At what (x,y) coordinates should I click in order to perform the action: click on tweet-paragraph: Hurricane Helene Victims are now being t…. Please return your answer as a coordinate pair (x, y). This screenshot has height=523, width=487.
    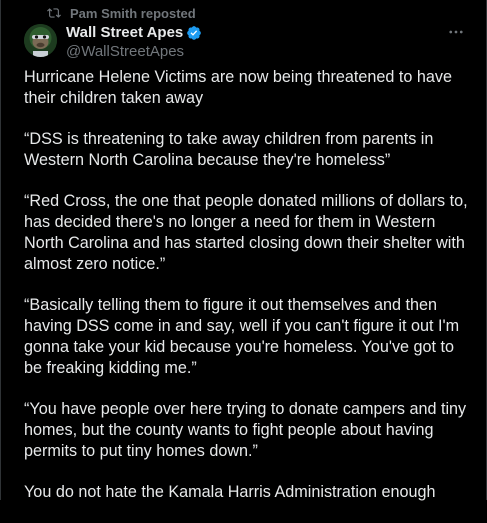
    Looking at the image, I should click on (238, 87).